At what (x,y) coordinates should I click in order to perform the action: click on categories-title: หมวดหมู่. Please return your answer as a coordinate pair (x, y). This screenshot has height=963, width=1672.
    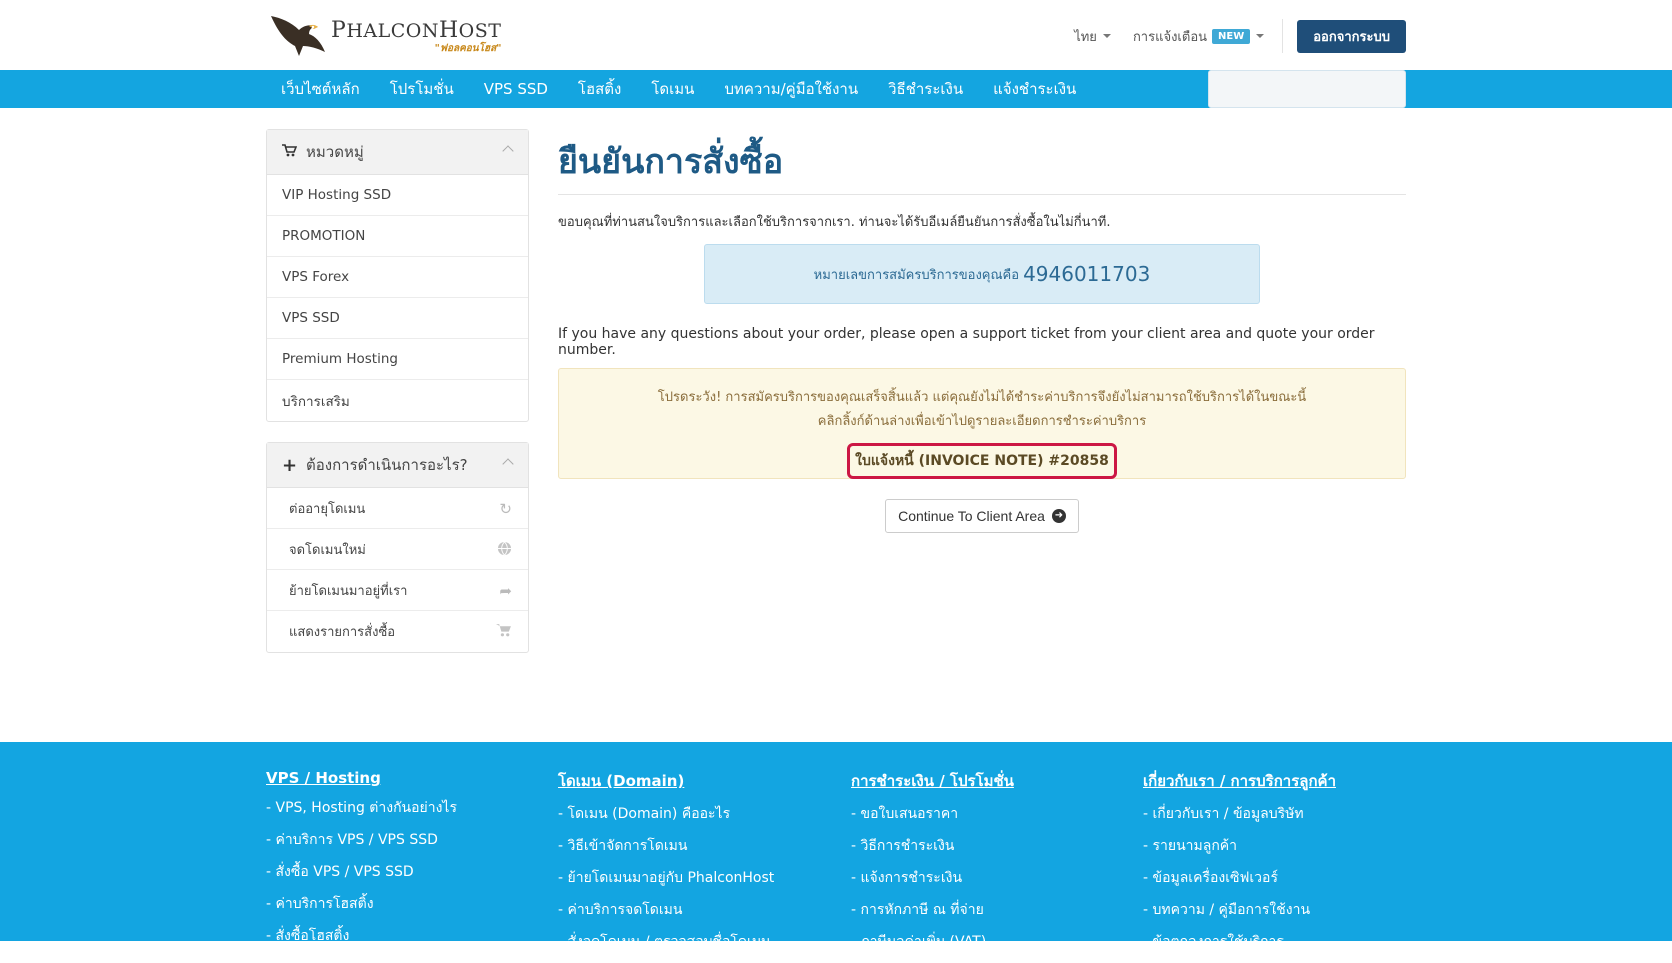
    Looking at the image, I should click on (335, 152).